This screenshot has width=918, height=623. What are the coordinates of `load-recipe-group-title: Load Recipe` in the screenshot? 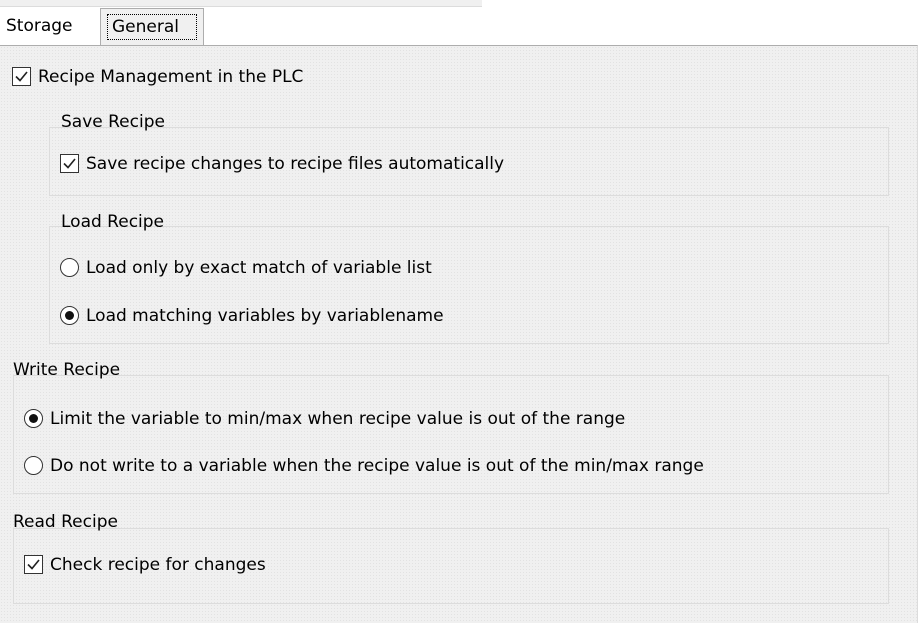 It's located at (113, 222).